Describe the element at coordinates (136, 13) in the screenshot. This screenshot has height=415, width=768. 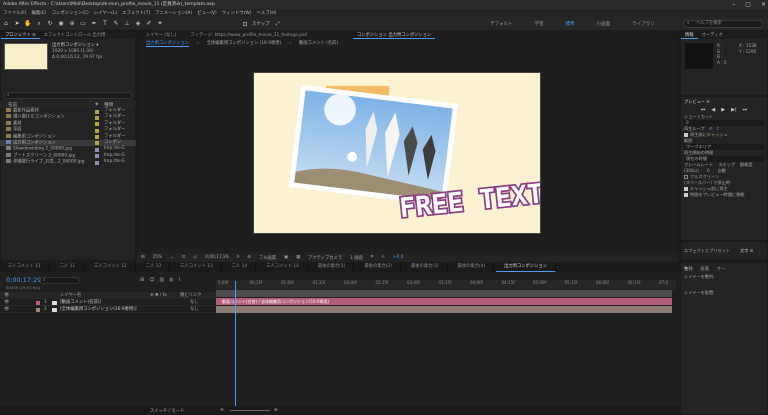
I see `menu-effect: エフェクト(T)` at that location.